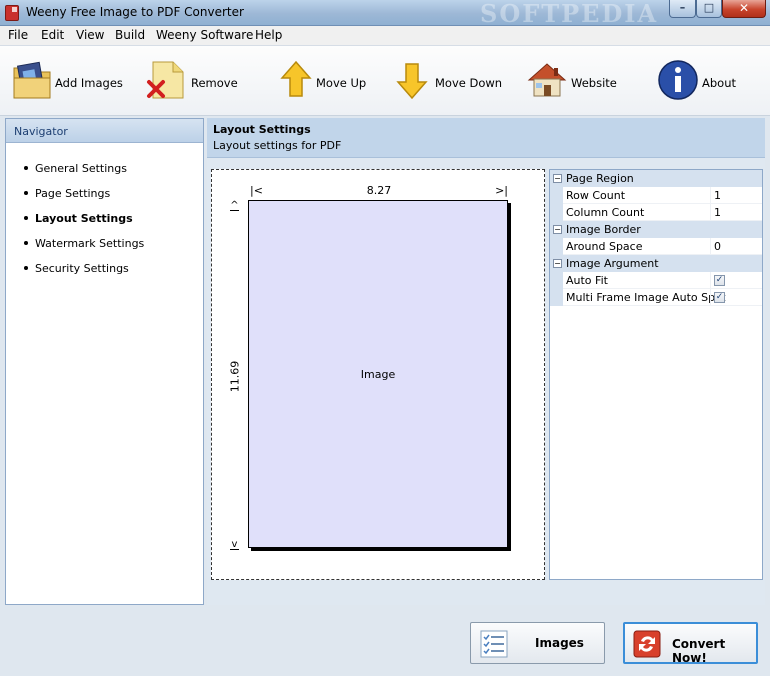  Describe the element at coordinates (717, 212) in the screenshot. I see `column-count-value: 1` at that location.